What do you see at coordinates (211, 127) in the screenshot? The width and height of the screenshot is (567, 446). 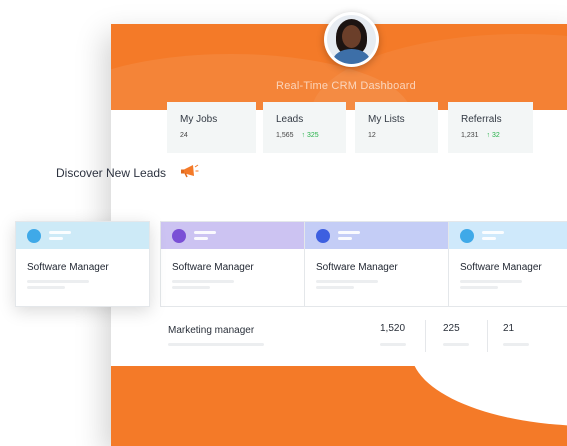 I see `stat-card-my-jobs: My Jobs 24` at bounding box center [211, 127].